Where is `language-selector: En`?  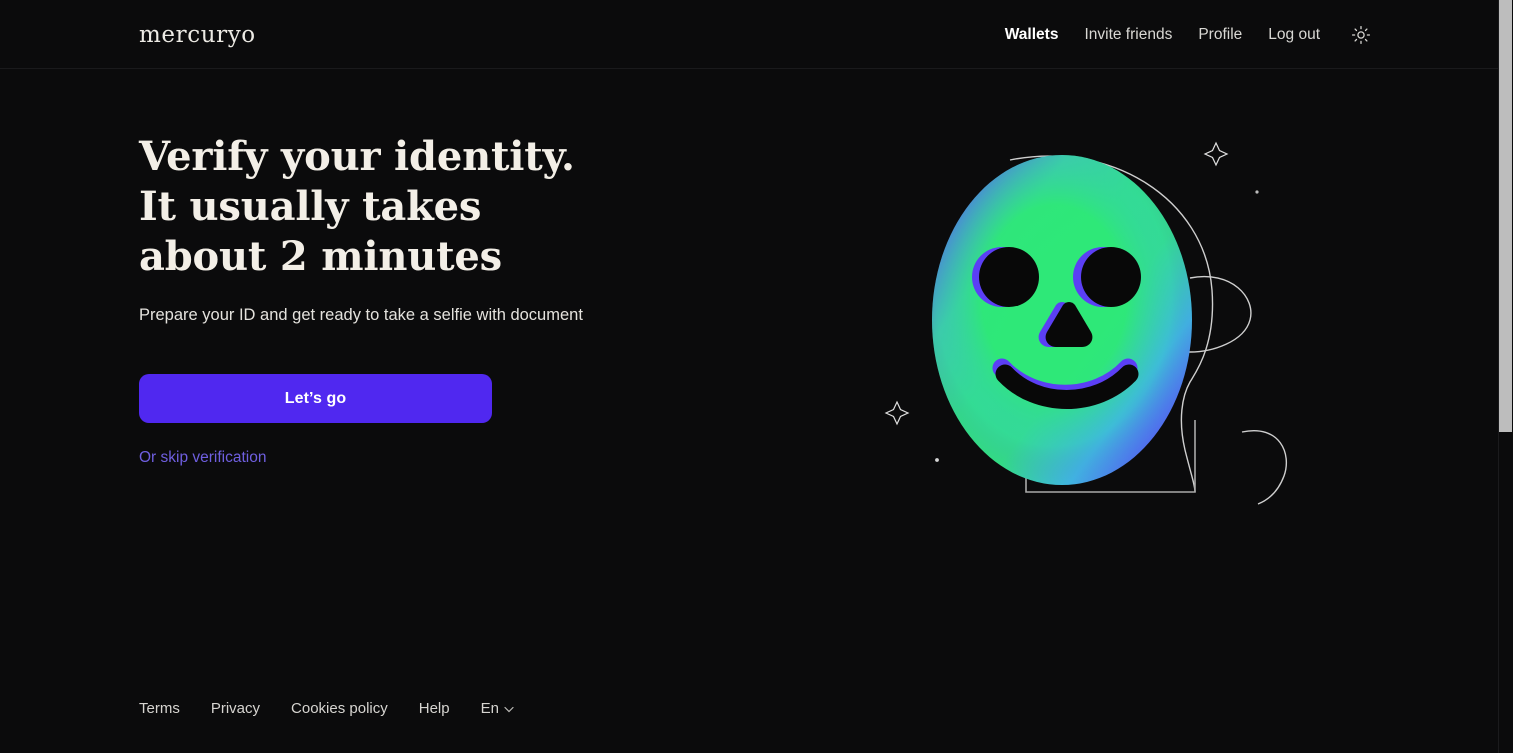 language-selector: En is located at coordinates (497, 708).